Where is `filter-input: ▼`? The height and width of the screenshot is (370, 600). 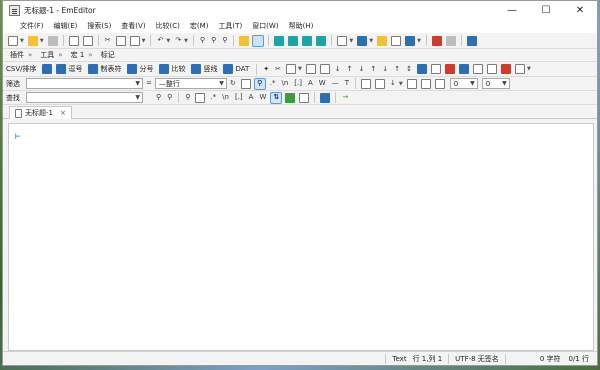 filter-input: ▼ is located at coordinates (84, 83).